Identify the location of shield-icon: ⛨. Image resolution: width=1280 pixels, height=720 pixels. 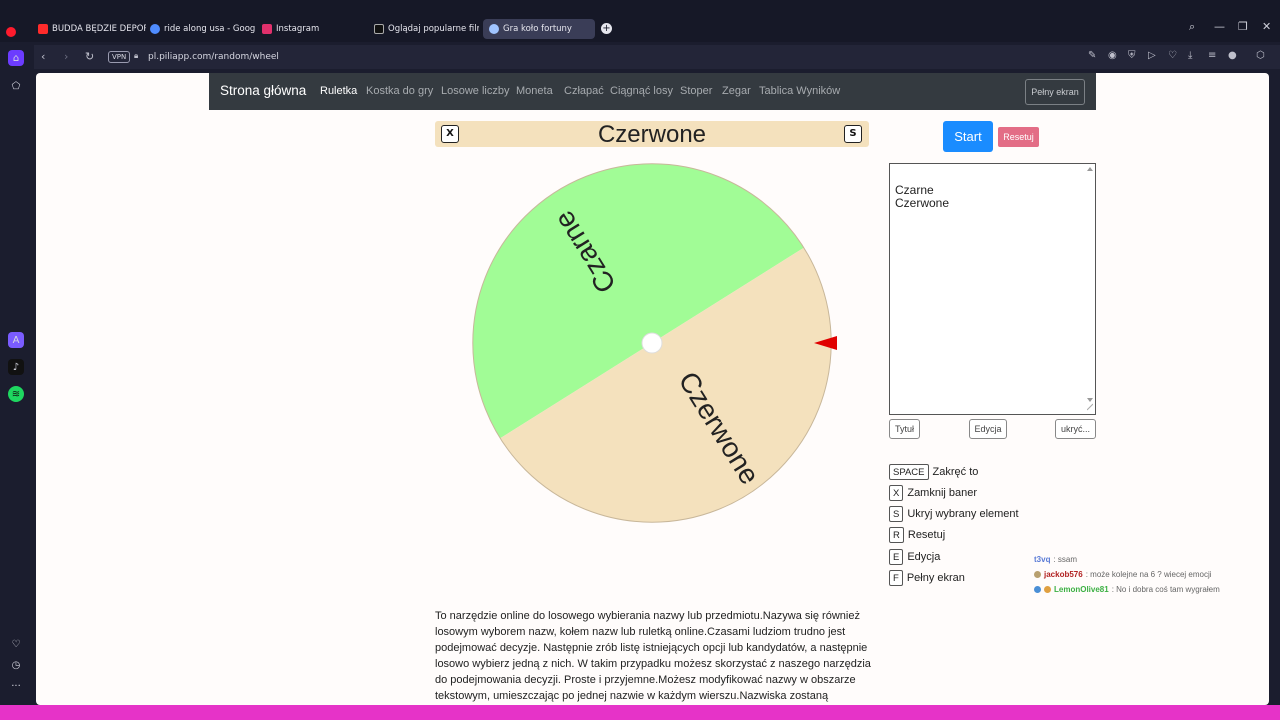
(1132, 55).